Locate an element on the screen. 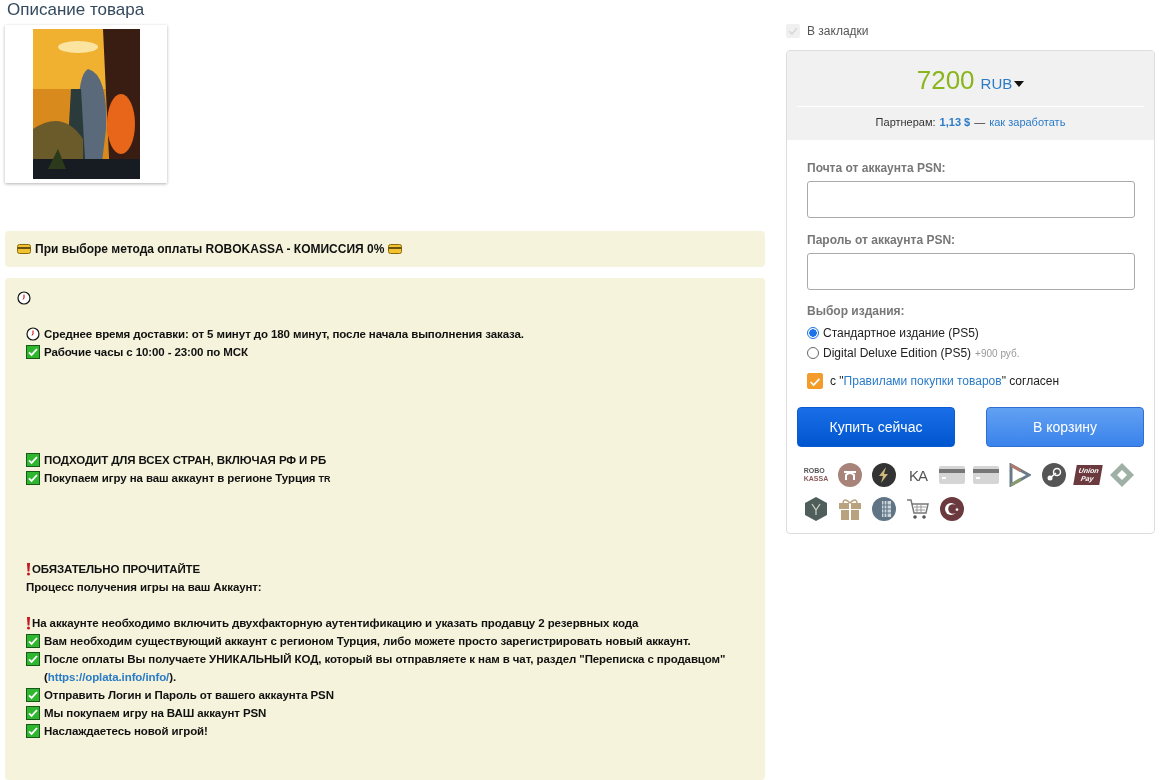  bolt-icon is located at coordinates (884, 475).